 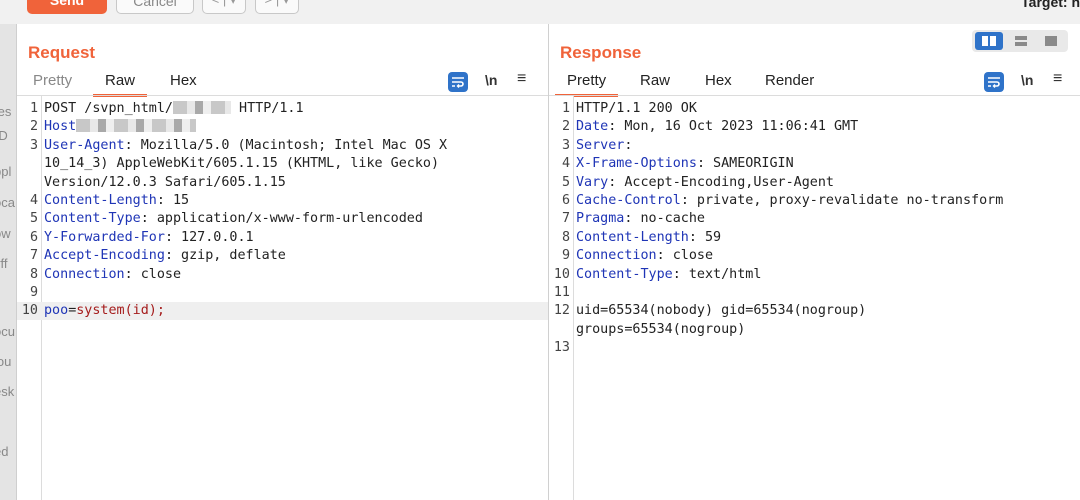 What do you see at coordinates (655, 81) in the screenshot?
I see `tab-response-raw: Raw` at bounding box center [655, 81].